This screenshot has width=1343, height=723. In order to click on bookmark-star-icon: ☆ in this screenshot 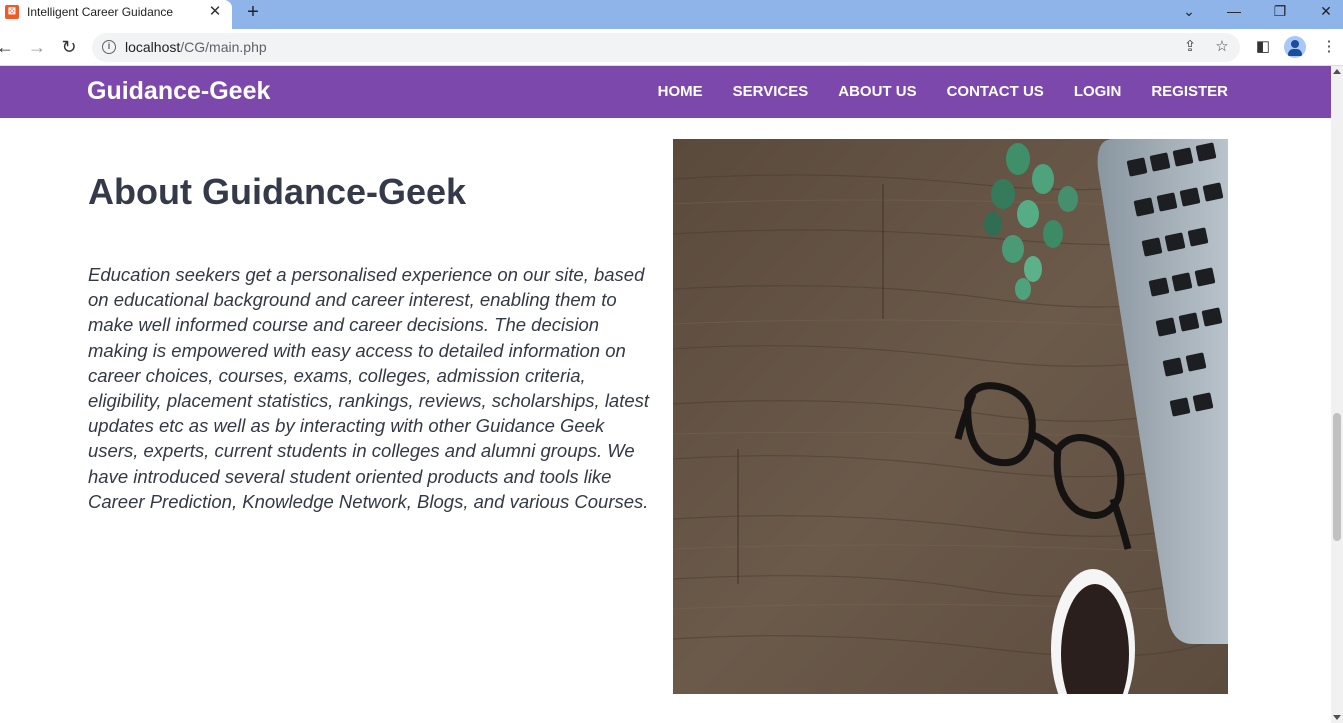, I will do `click(1222, 47)`.